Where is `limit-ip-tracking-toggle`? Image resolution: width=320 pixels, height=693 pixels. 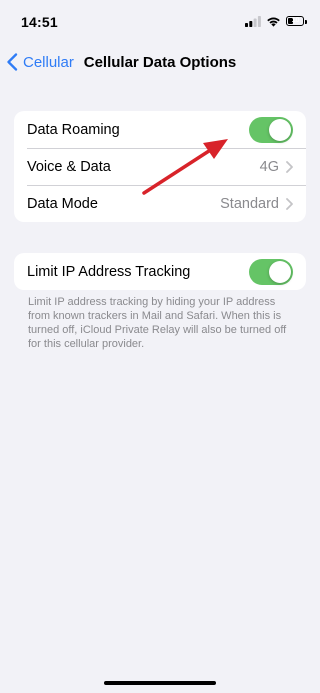
limit-ip-tracking-toggle is located at coordinates (271, 271).